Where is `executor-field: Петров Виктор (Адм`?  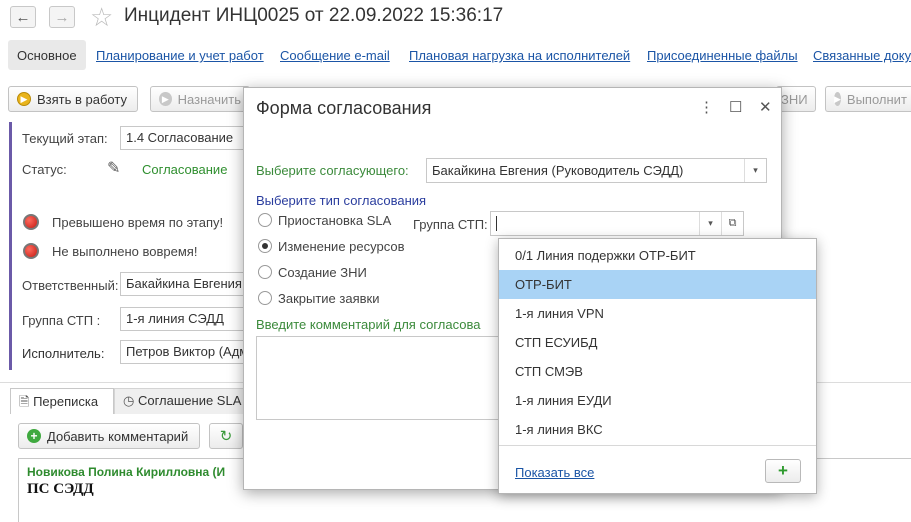 executor-field: Петров Виктор (Адм is located at coordinates (182, 352).